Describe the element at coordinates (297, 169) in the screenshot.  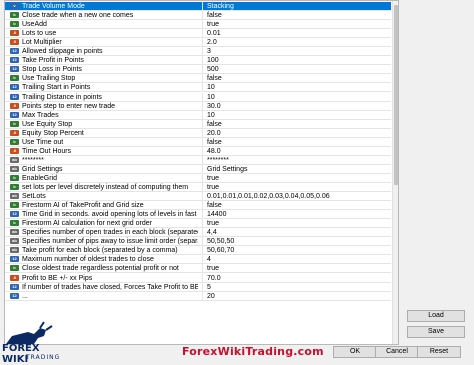
I see `input-value: Grid Settings` at that location.